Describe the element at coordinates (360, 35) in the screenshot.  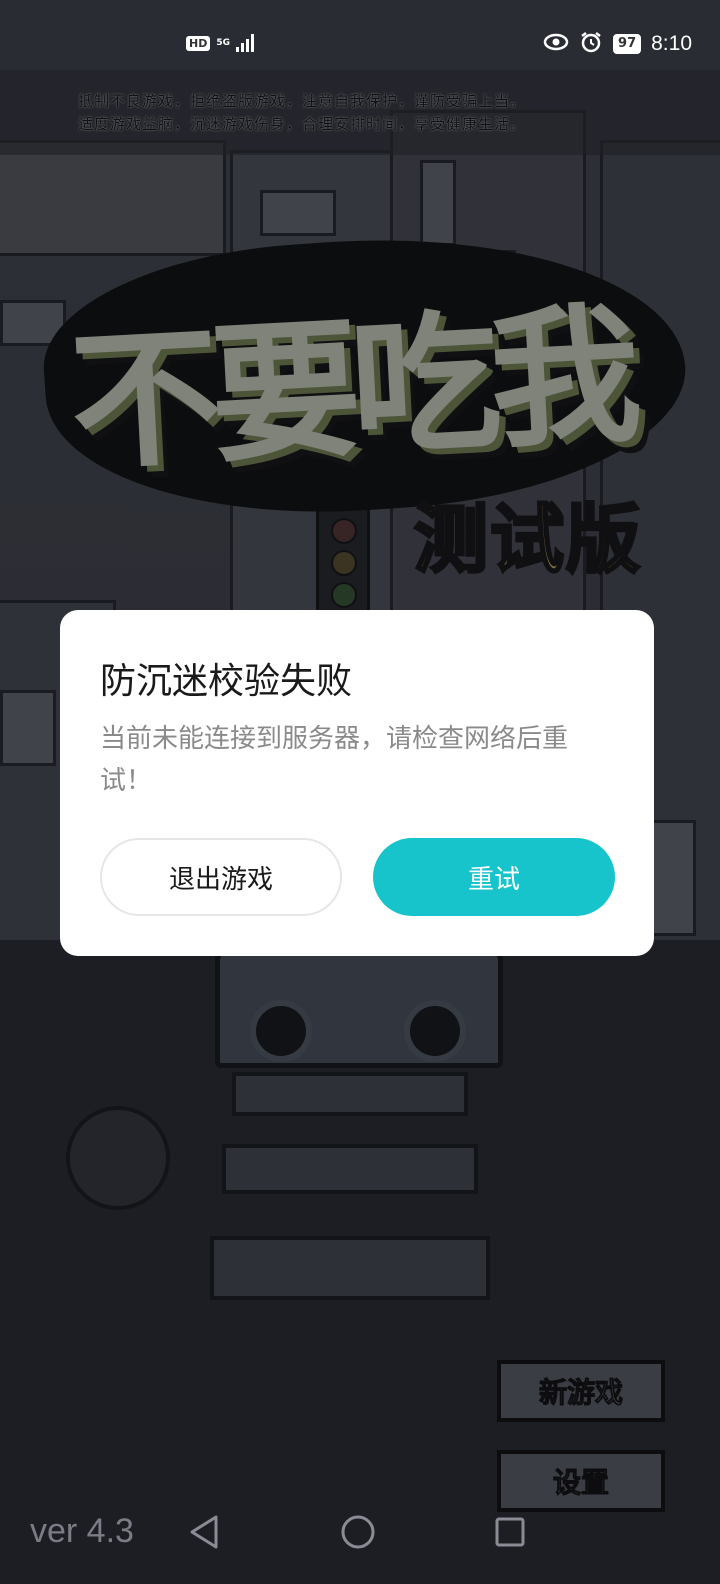
I see `status-bar: HD 5G 97 8:10` at that location.